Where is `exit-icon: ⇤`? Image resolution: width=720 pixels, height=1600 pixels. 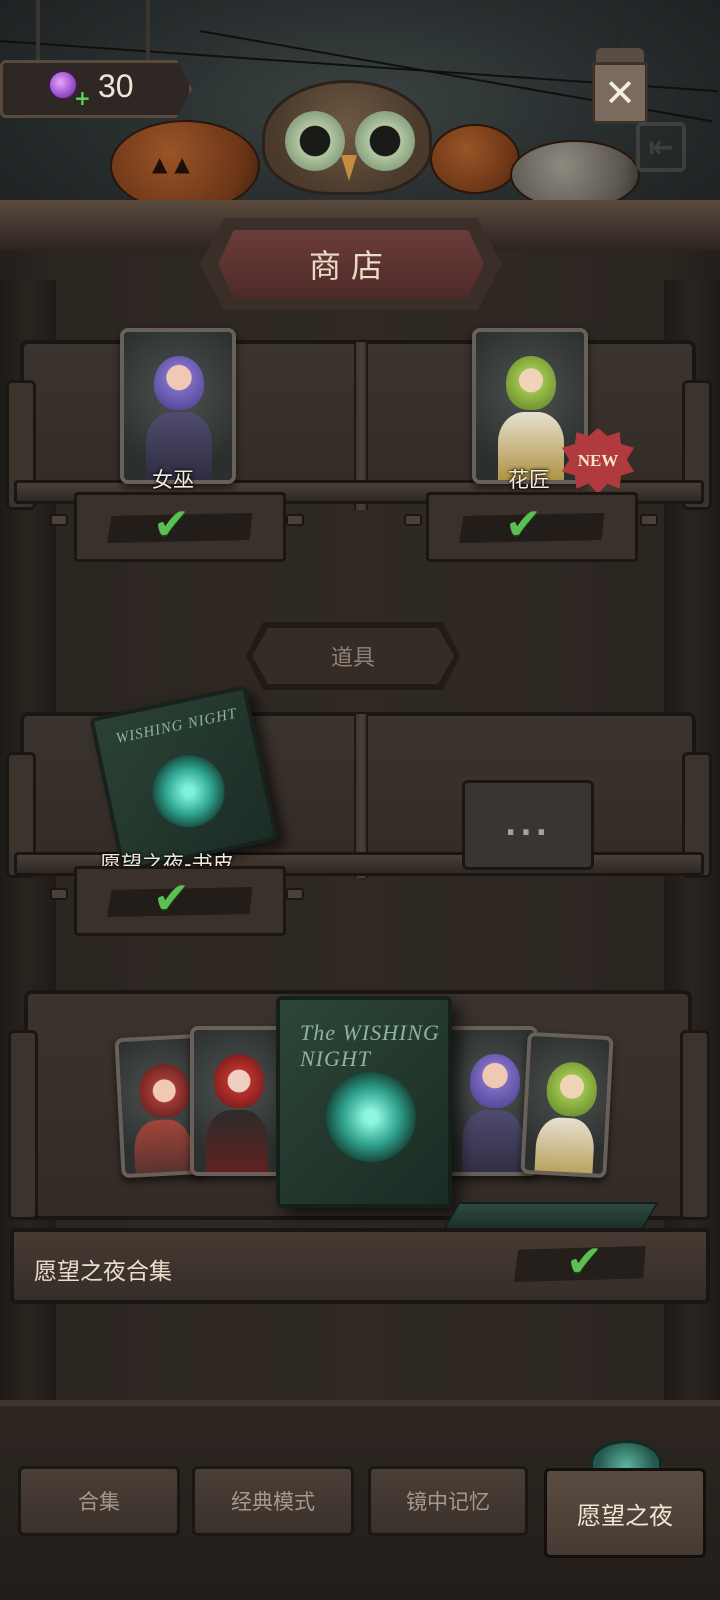
exit-icon: ⇤ is located at coordinates (661, 147).